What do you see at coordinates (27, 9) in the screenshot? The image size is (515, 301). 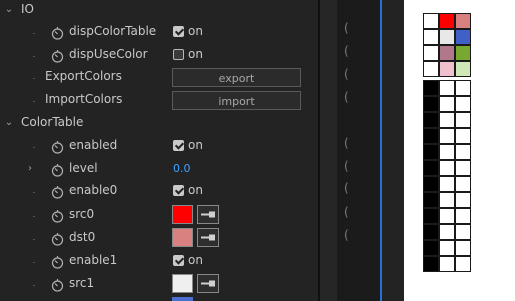 I see `section-io-label: IO` at bounding box center [27, 9].